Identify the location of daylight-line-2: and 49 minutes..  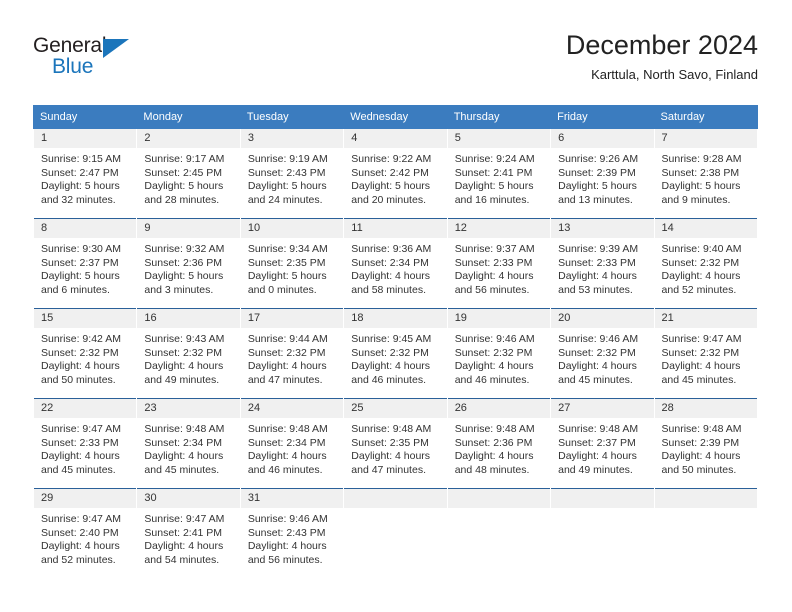
(182, 379).